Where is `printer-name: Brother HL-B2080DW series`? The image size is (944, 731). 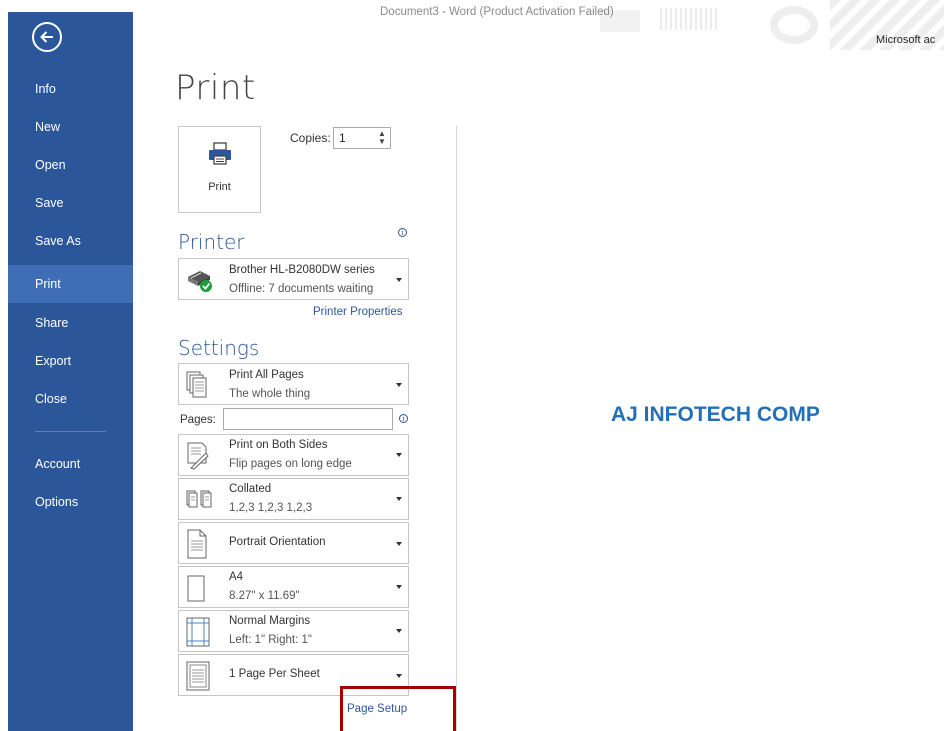 printer-name: Brother HL-B2080DW series is located at coordinates (302, 270).